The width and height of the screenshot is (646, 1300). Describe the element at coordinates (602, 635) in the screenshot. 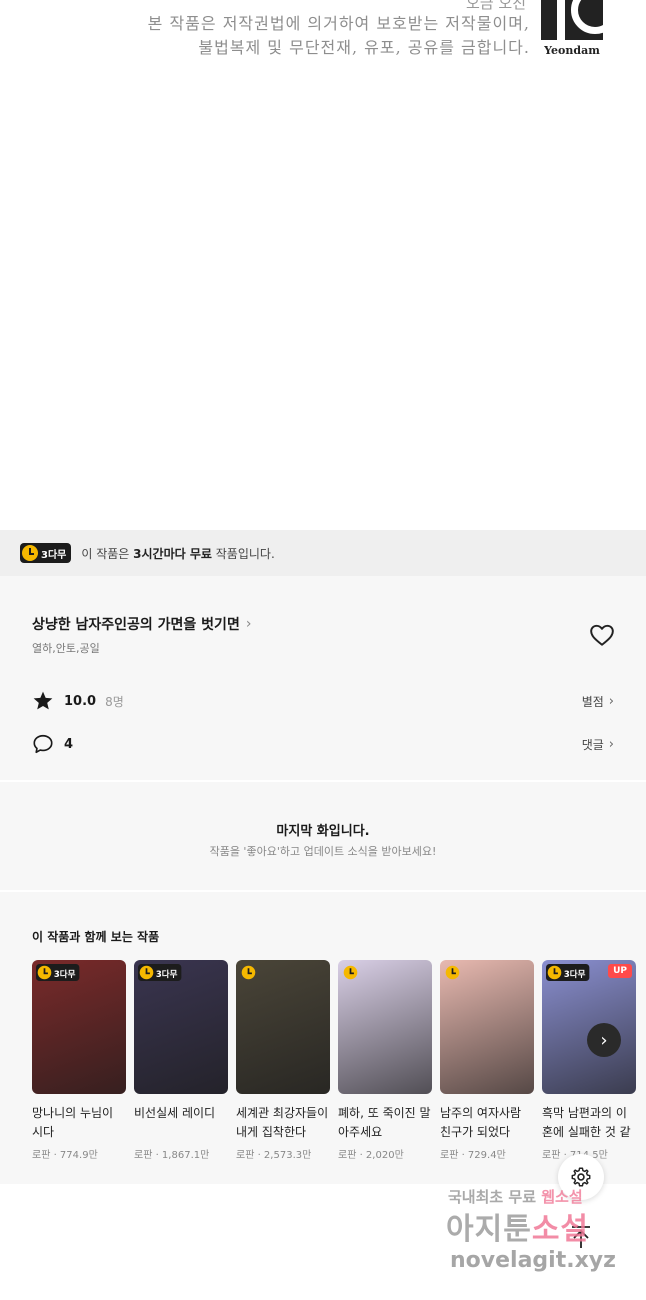

I see `heart-outline-icon` at that location.